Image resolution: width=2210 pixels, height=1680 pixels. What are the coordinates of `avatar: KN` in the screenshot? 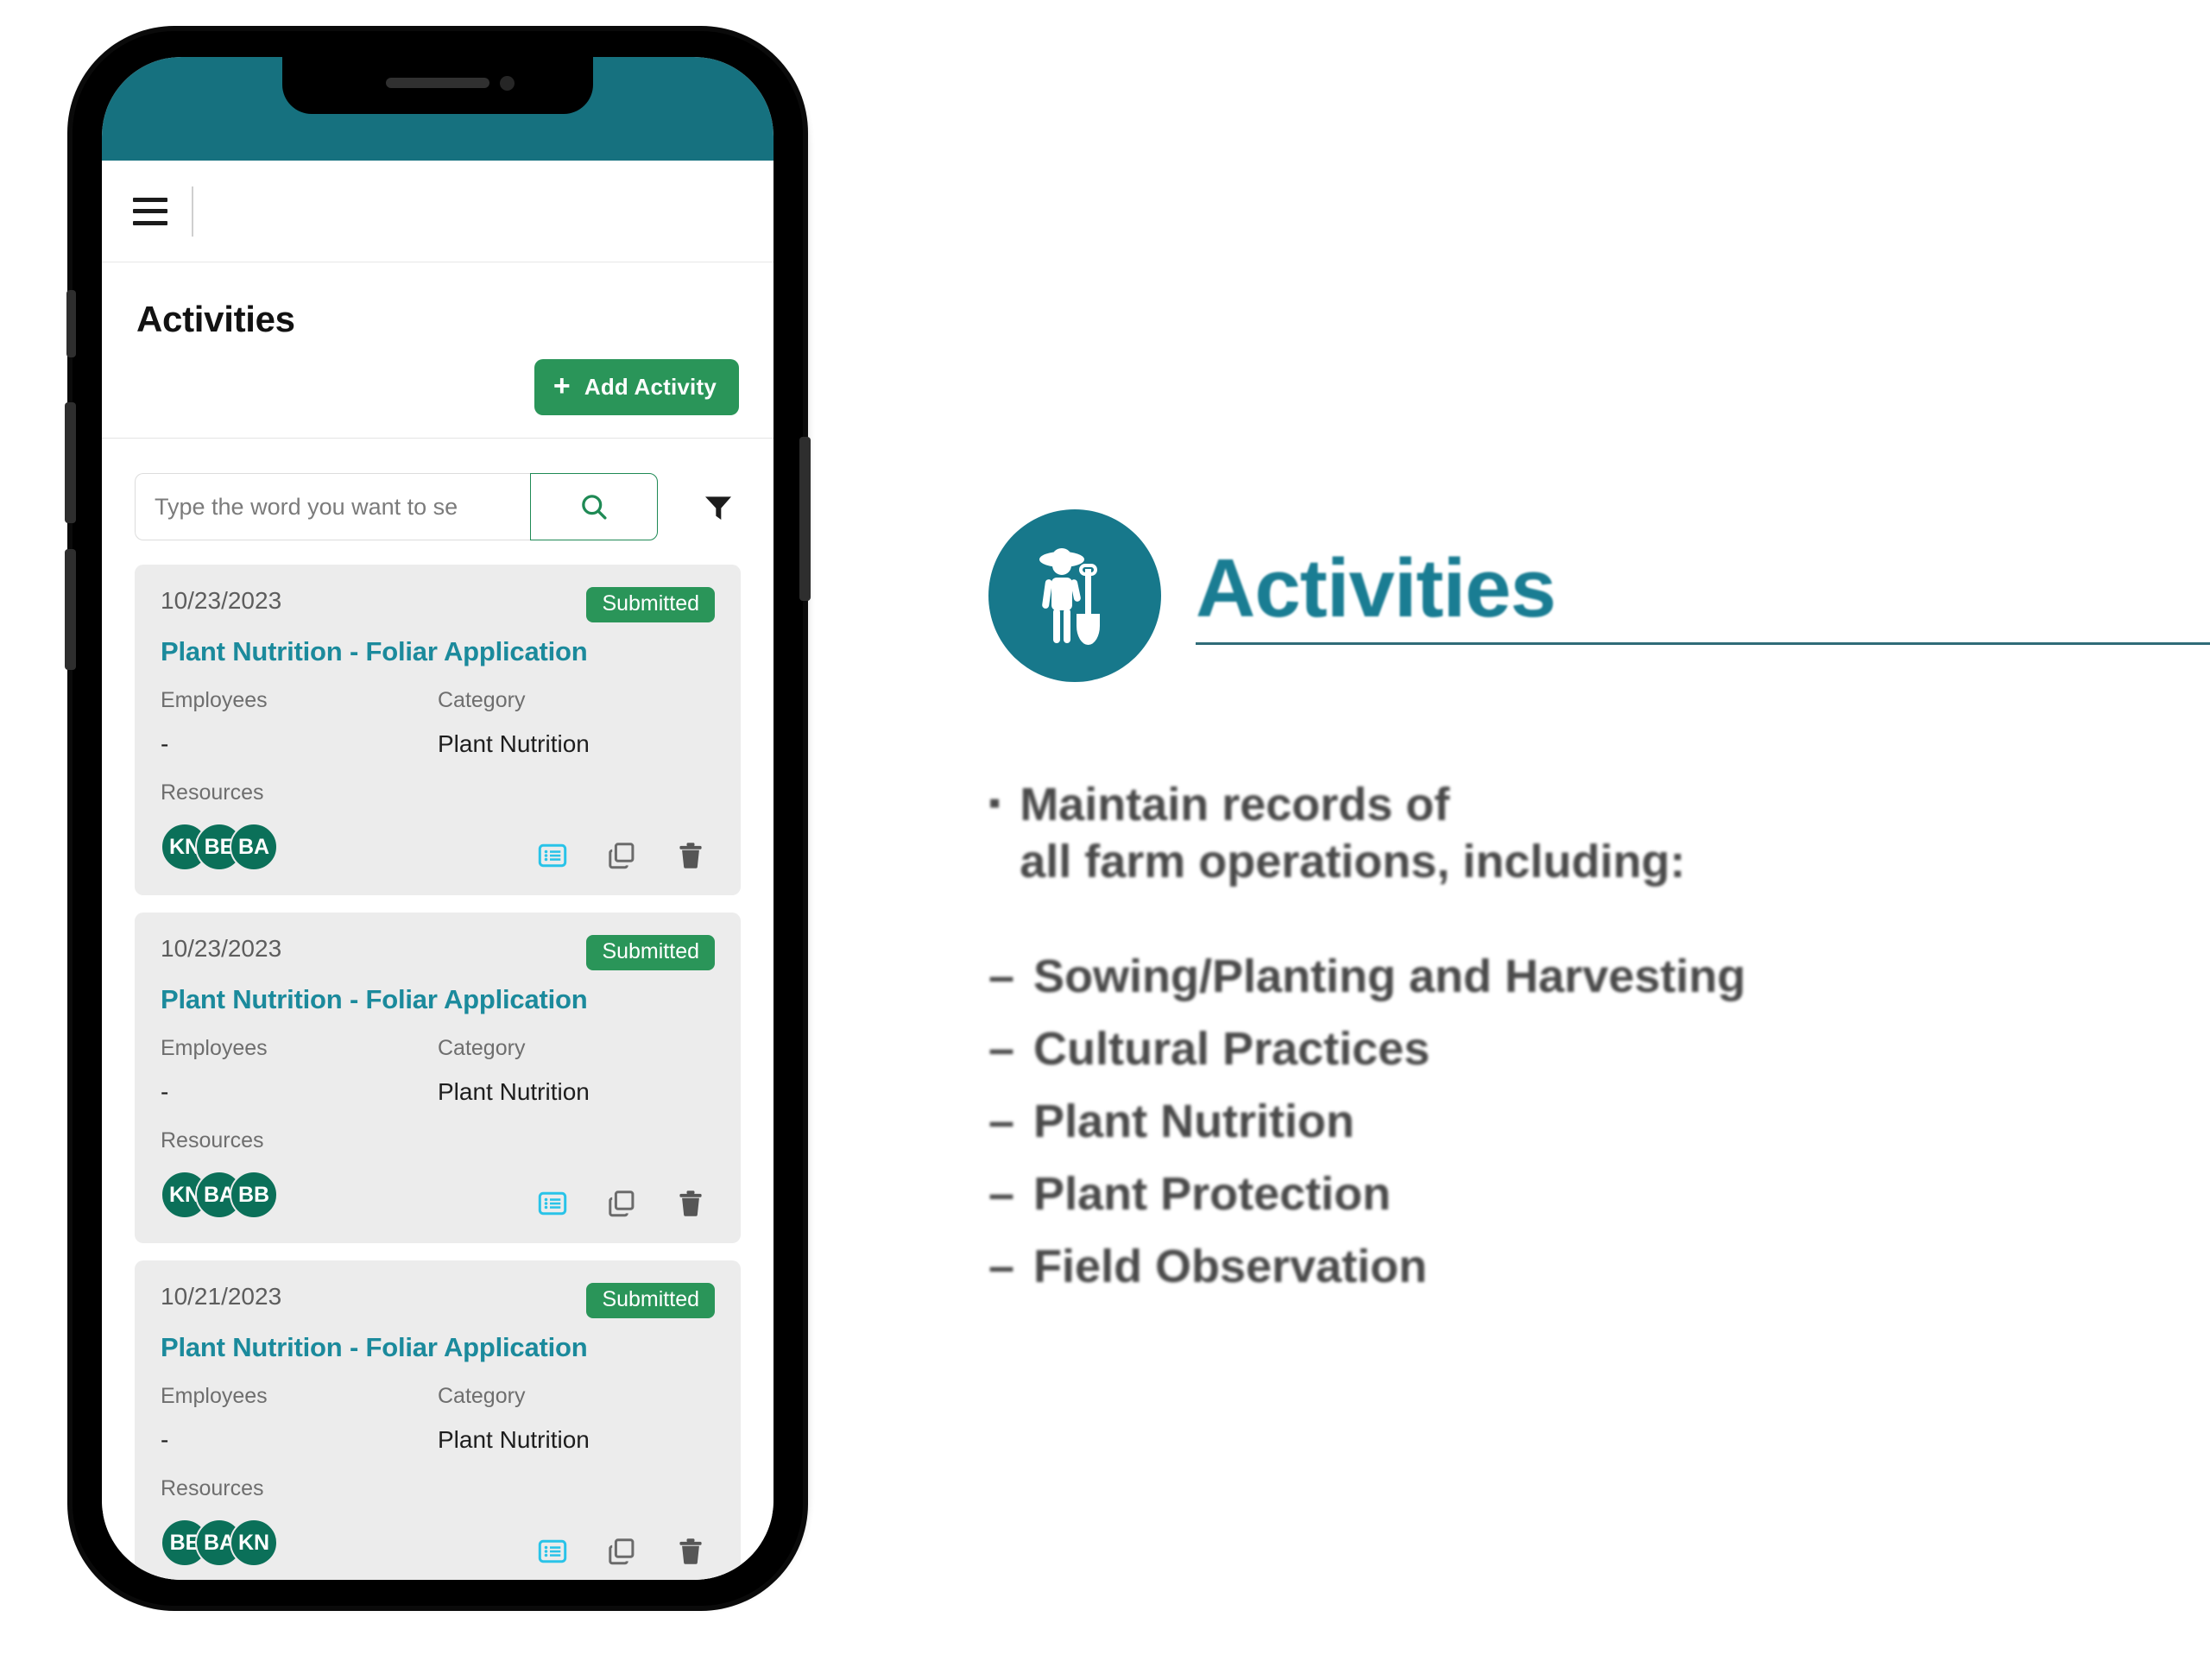 It's located at (254, 1543).